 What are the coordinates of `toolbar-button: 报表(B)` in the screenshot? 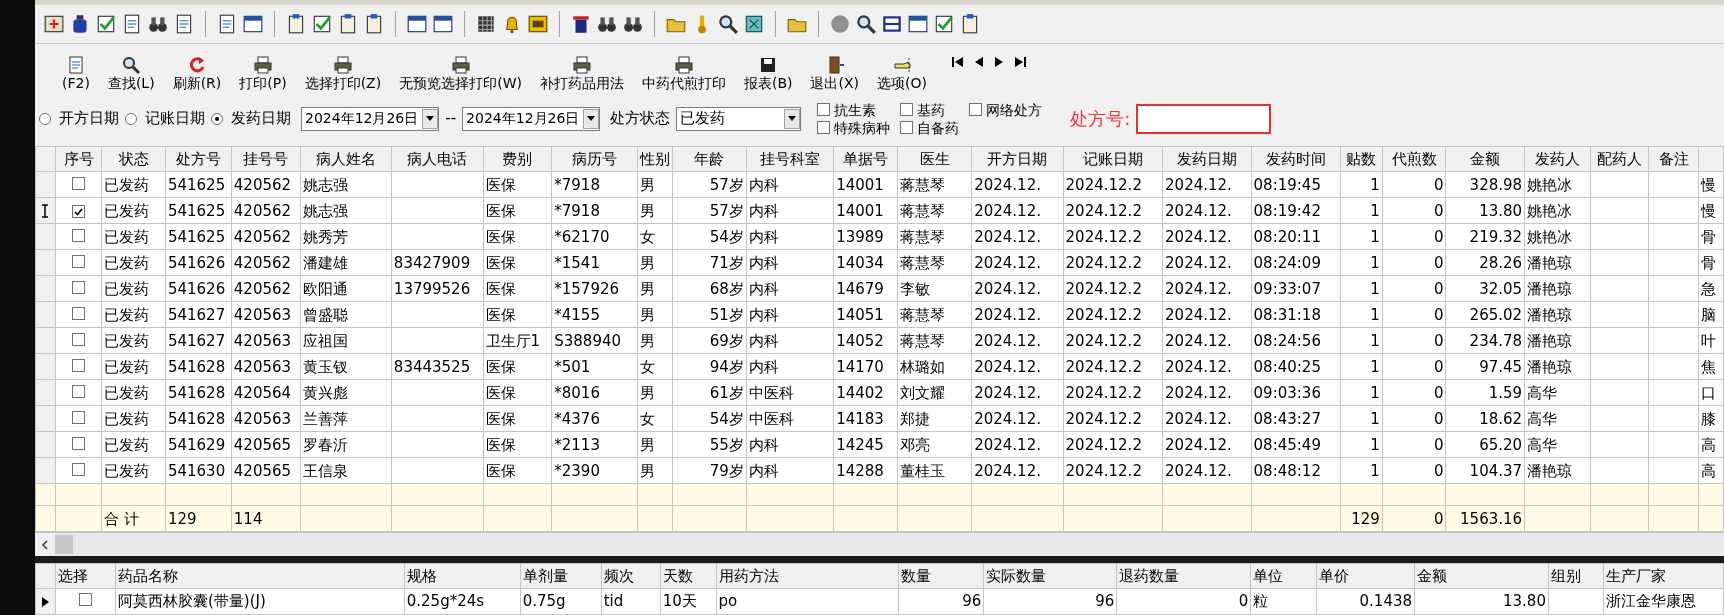 It's located at (768, 73).